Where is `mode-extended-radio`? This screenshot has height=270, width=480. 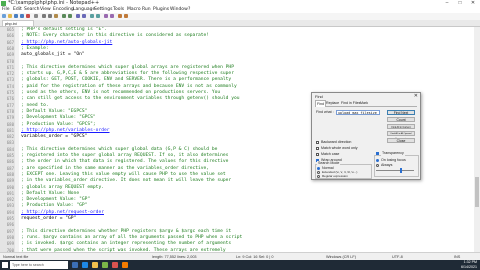
mode-extended-radio is located at coordinates (318, 172).